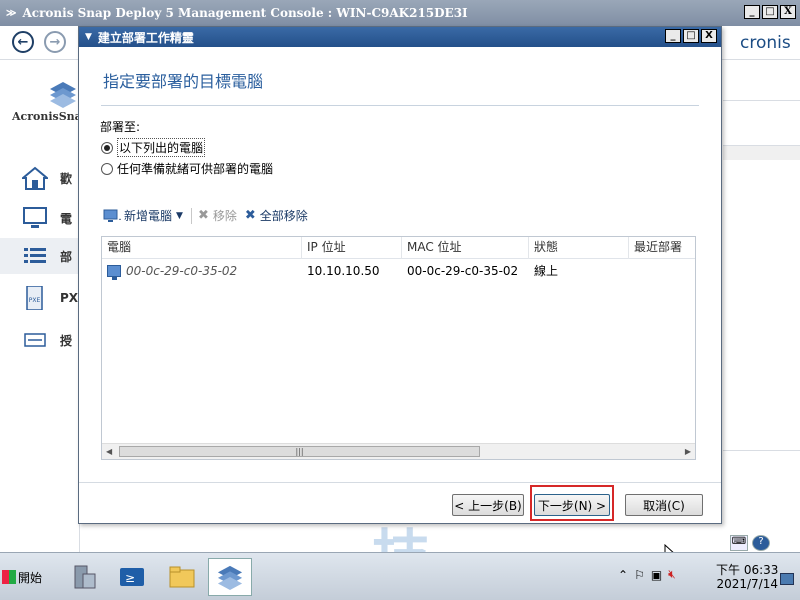 This screenshot has height=600, width=800. What do you see at coordinates (664, 505) in the screenshot?
I see `cancel-button: 取消(C)` at bounding box center [664, 505].